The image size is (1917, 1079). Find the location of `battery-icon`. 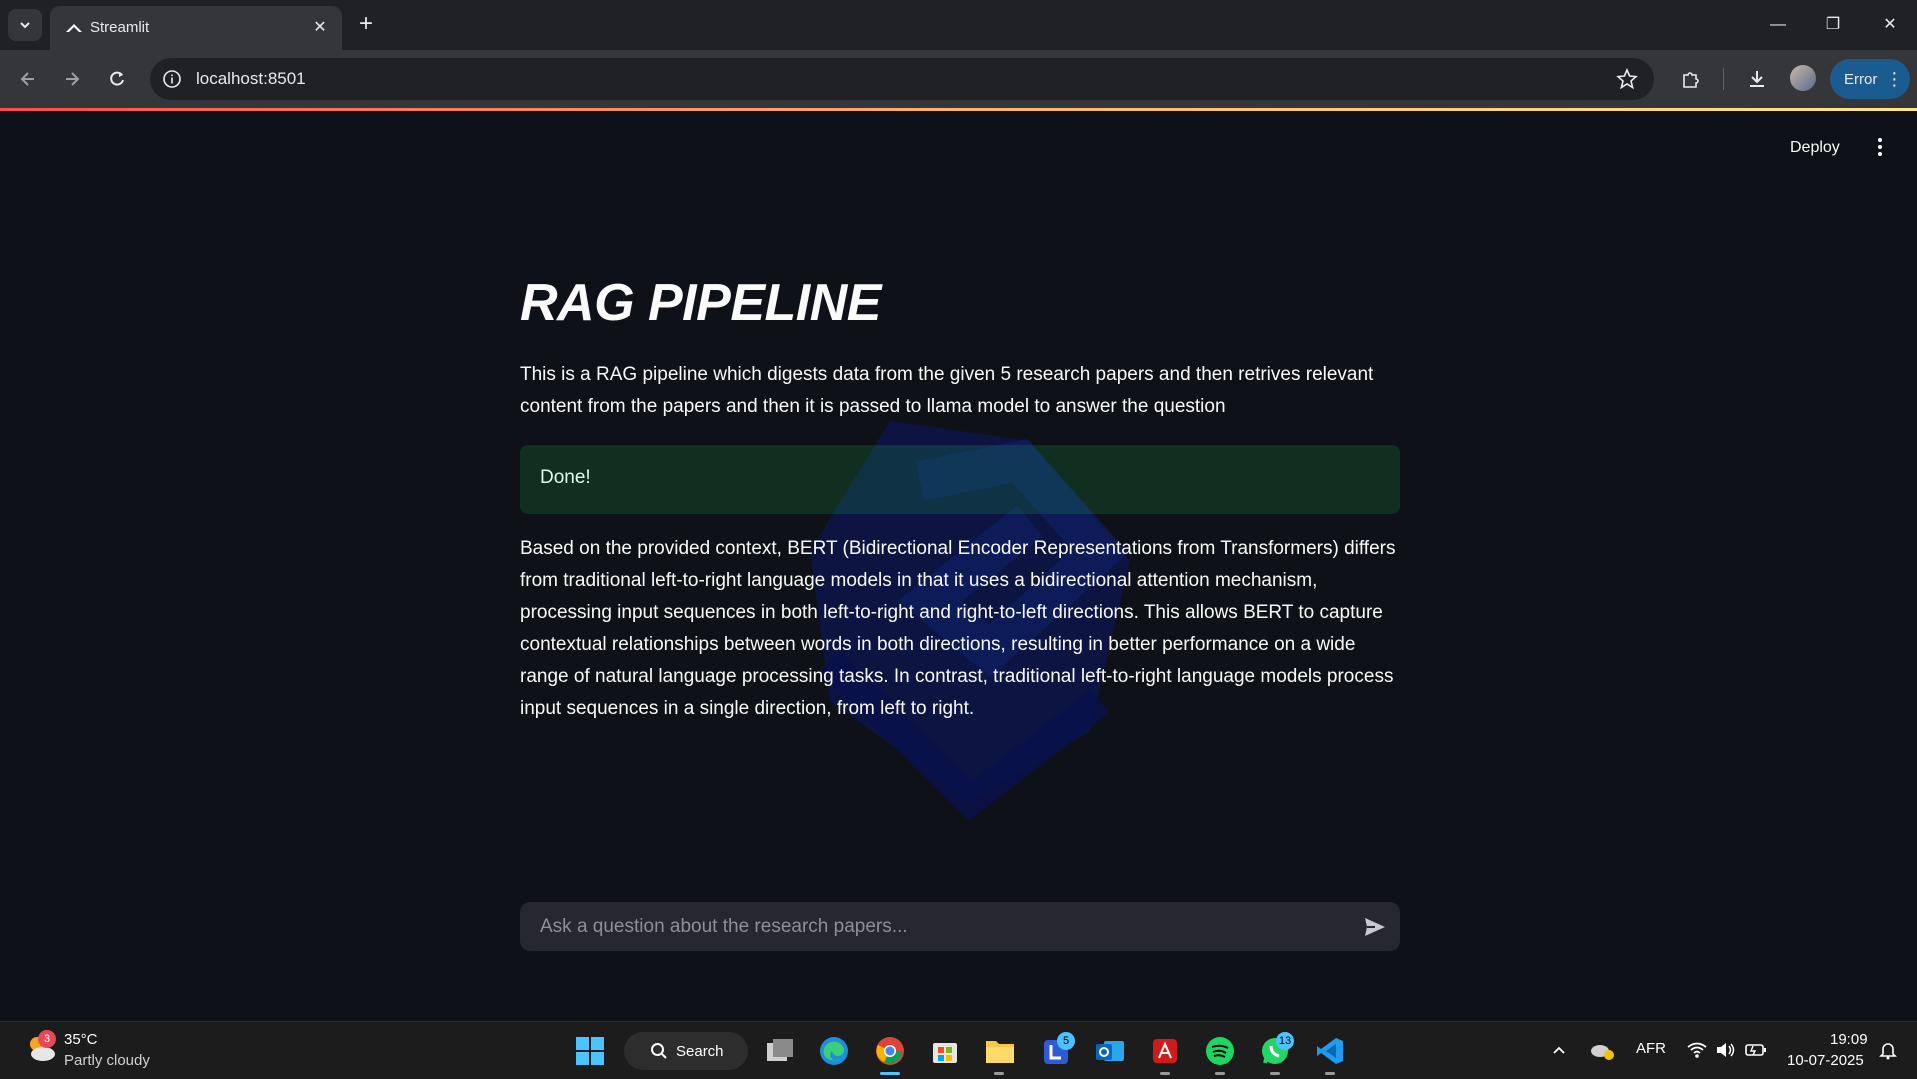

battery-icon is located at coordinates (1756, 1050).